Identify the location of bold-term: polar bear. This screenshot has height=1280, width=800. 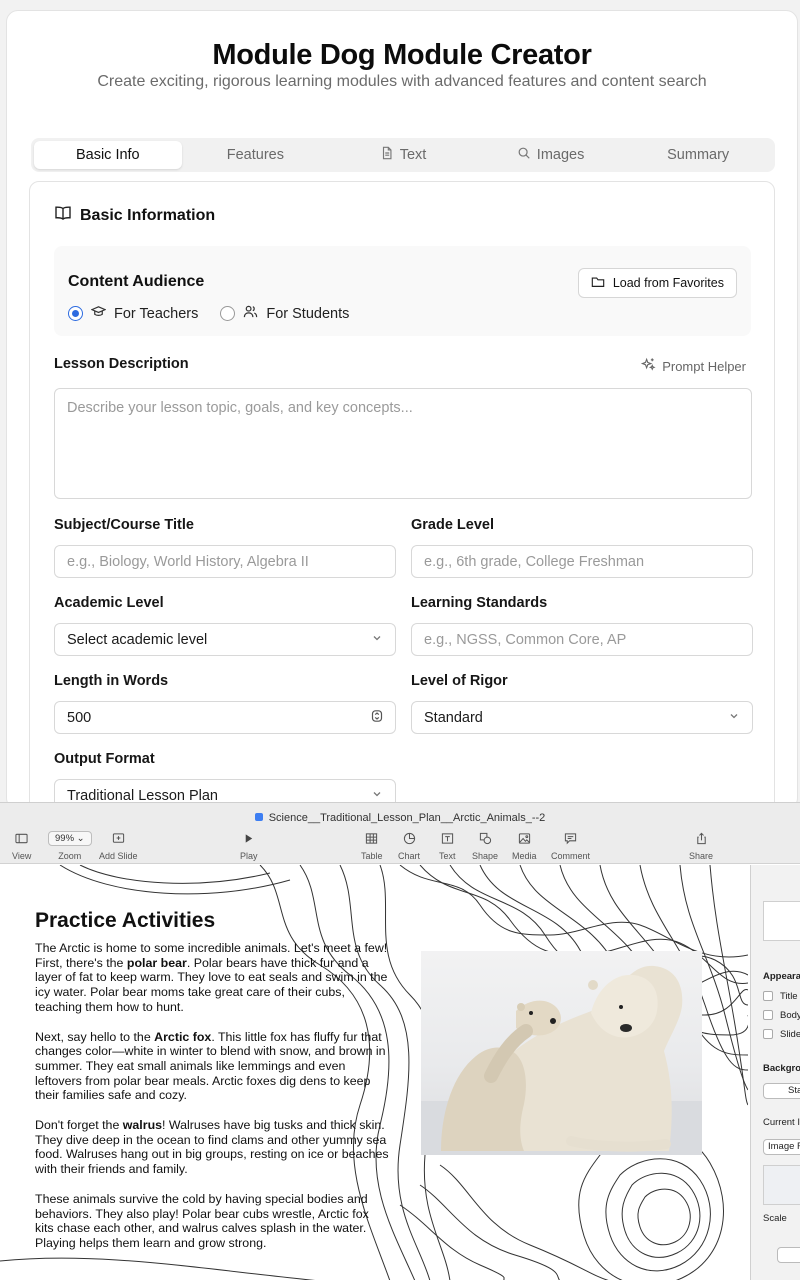
(156, 962).